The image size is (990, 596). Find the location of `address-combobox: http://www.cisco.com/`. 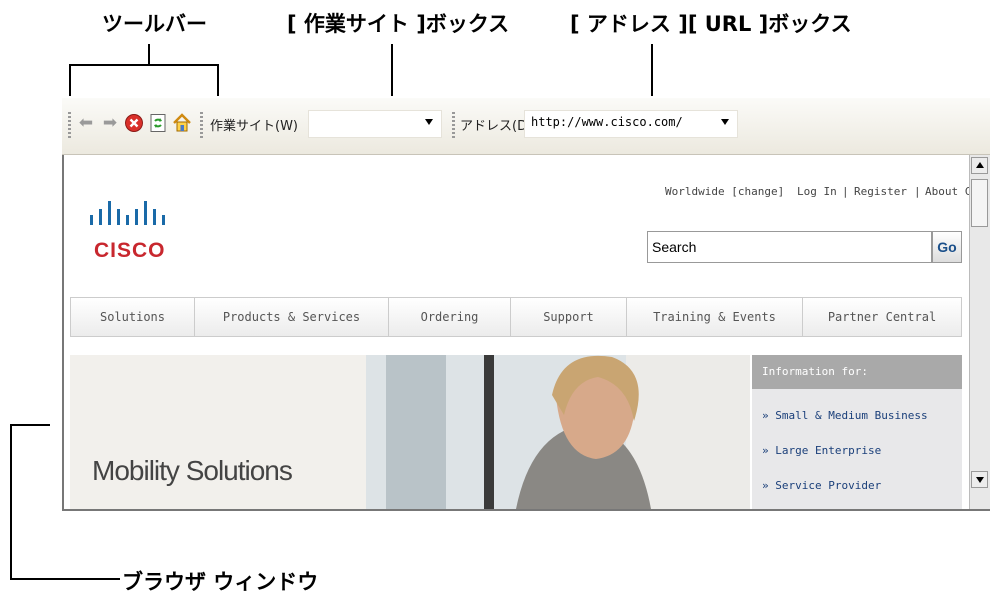

address-combobox: http://www.cisco.com/ is located at coordinates (631, 124).